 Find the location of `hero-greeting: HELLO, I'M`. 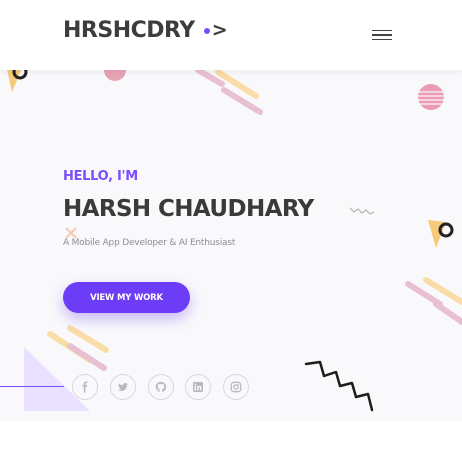

hero-greeting: HELLO, I'M is located at coordinates (100, 176).